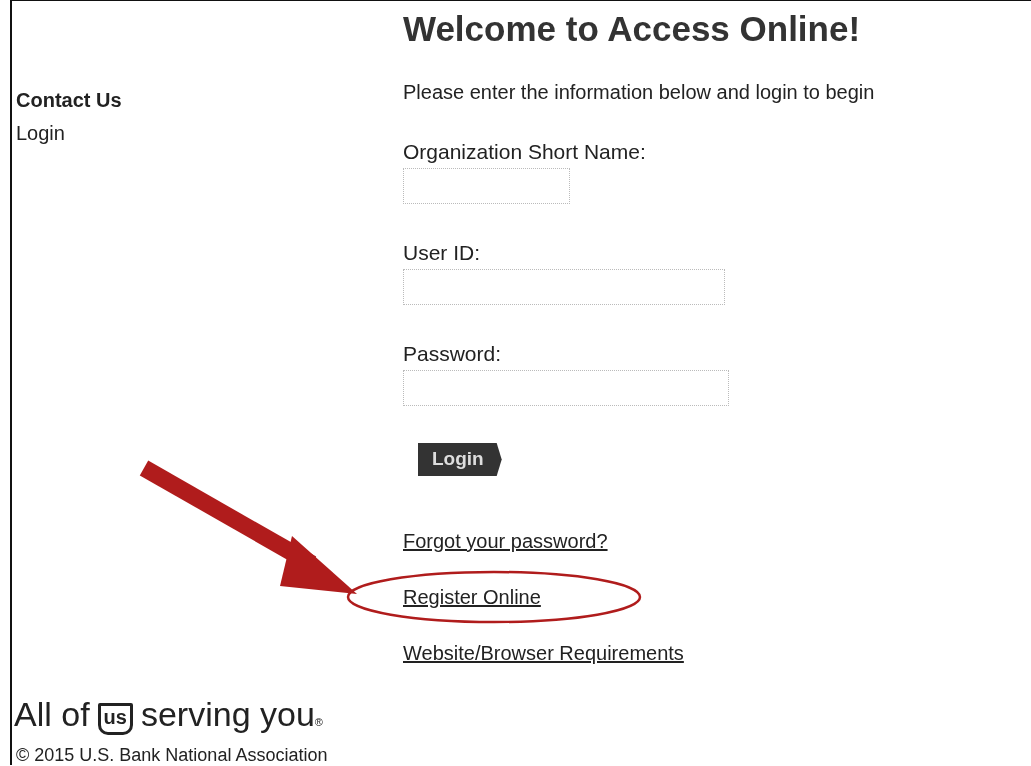 This screenshot has height=766, width=1031. What do you see at coordinates (632, 29) in the screenshot?
I see `page-heading: Welcome to Access Online!` at bounding box center [632, 29].